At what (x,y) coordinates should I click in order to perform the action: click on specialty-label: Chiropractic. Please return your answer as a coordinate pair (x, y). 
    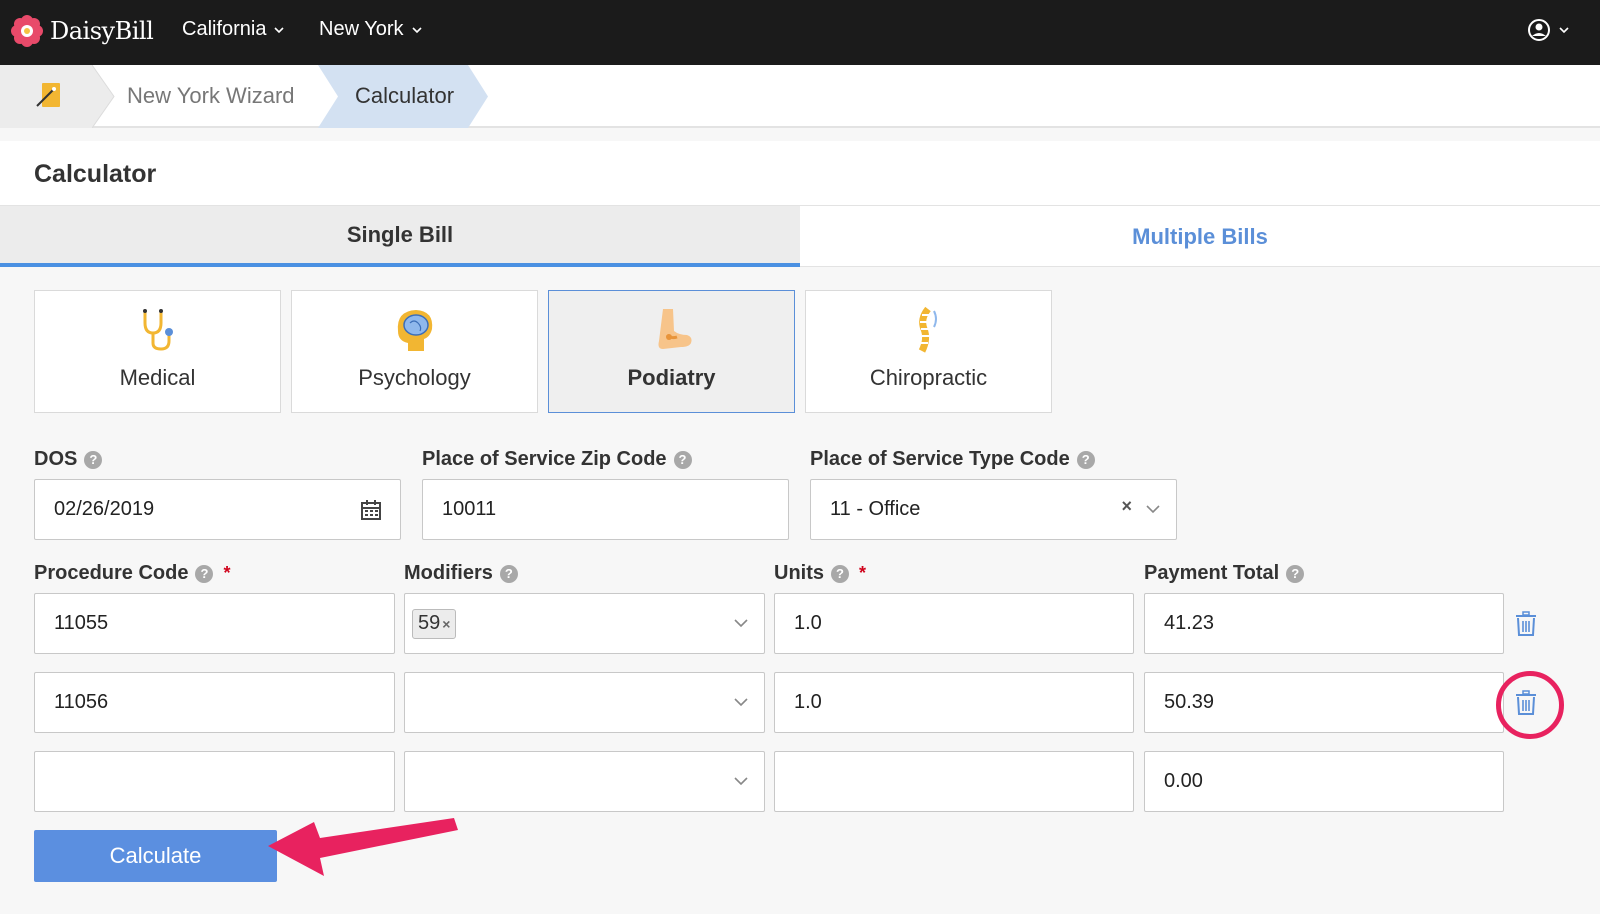
    Looking at the image, I should click on (928, 377).